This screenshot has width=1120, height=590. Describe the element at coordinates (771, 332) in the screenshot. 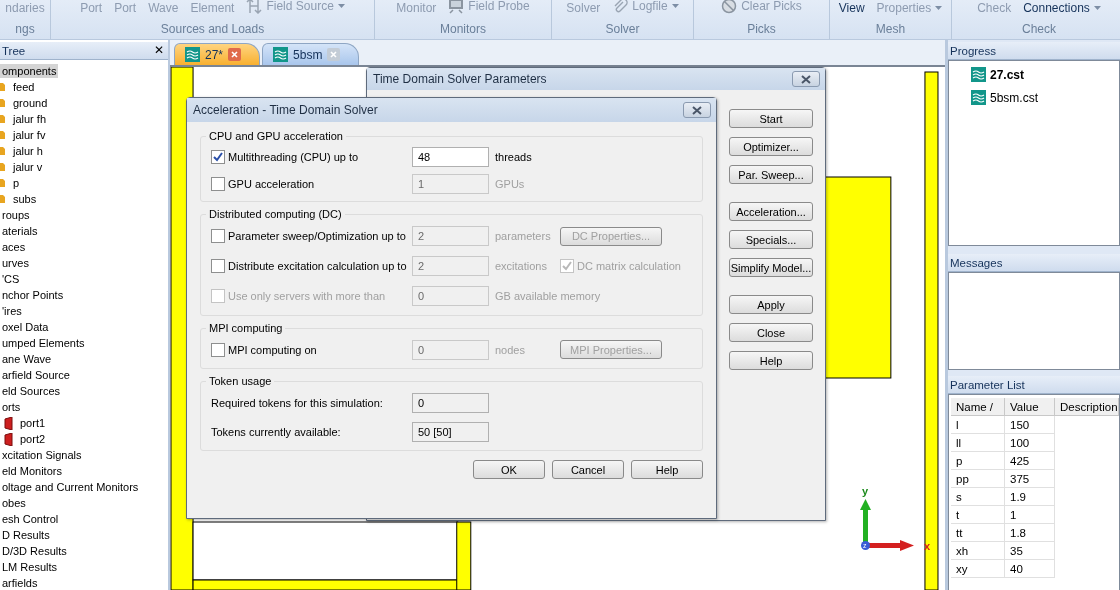

I see `dialog-button: Close` at that location.